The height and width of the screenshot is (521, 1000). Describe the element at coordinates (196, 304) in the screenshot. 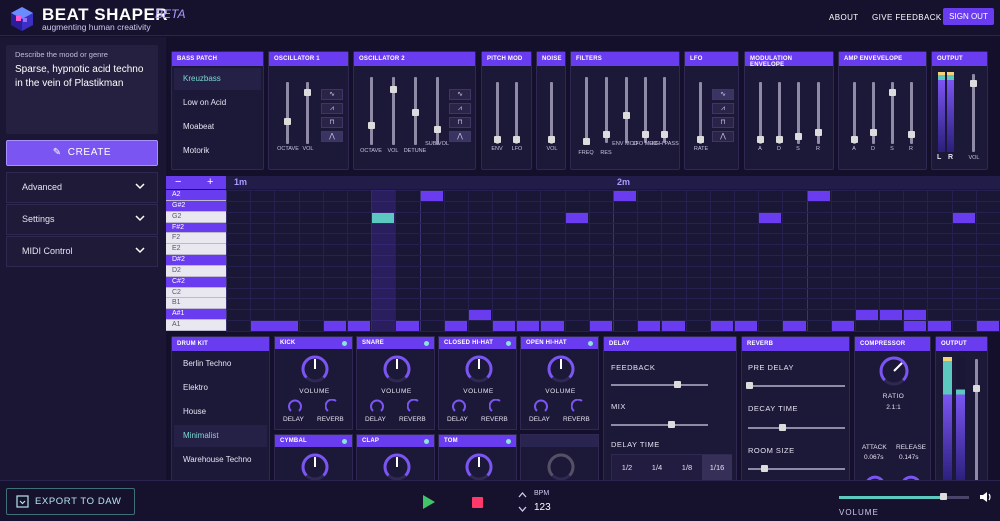

I see `piano-key: B1` at that location.